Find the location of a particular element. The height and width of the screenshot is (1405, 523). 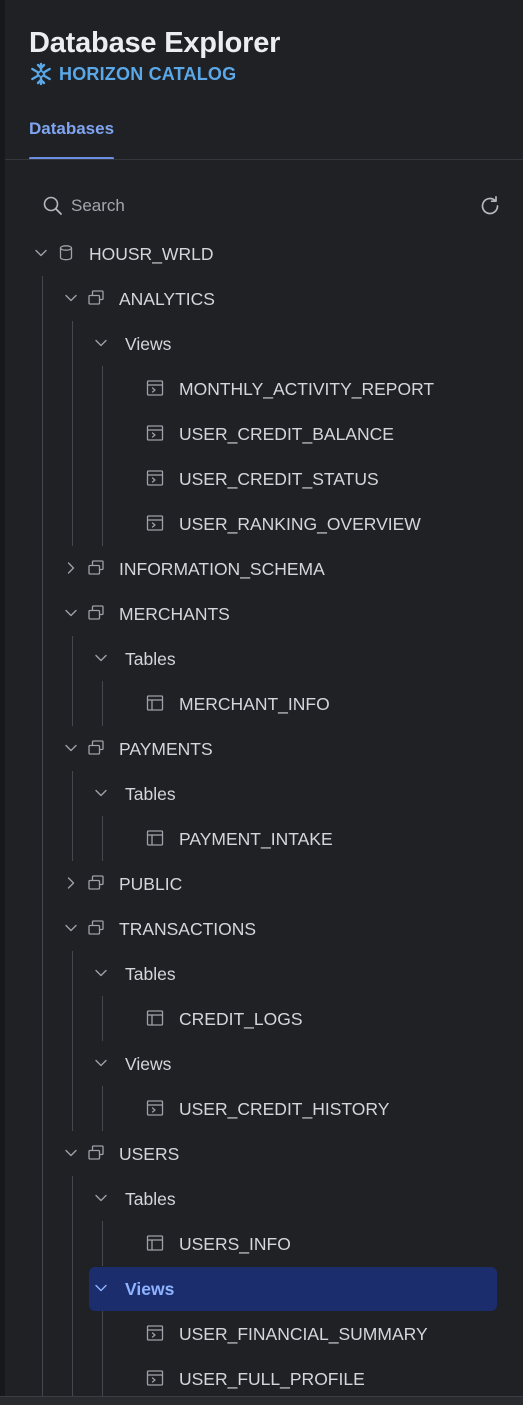

tree-item-schema: PAYMENTS is located at coordinates (261, 748).